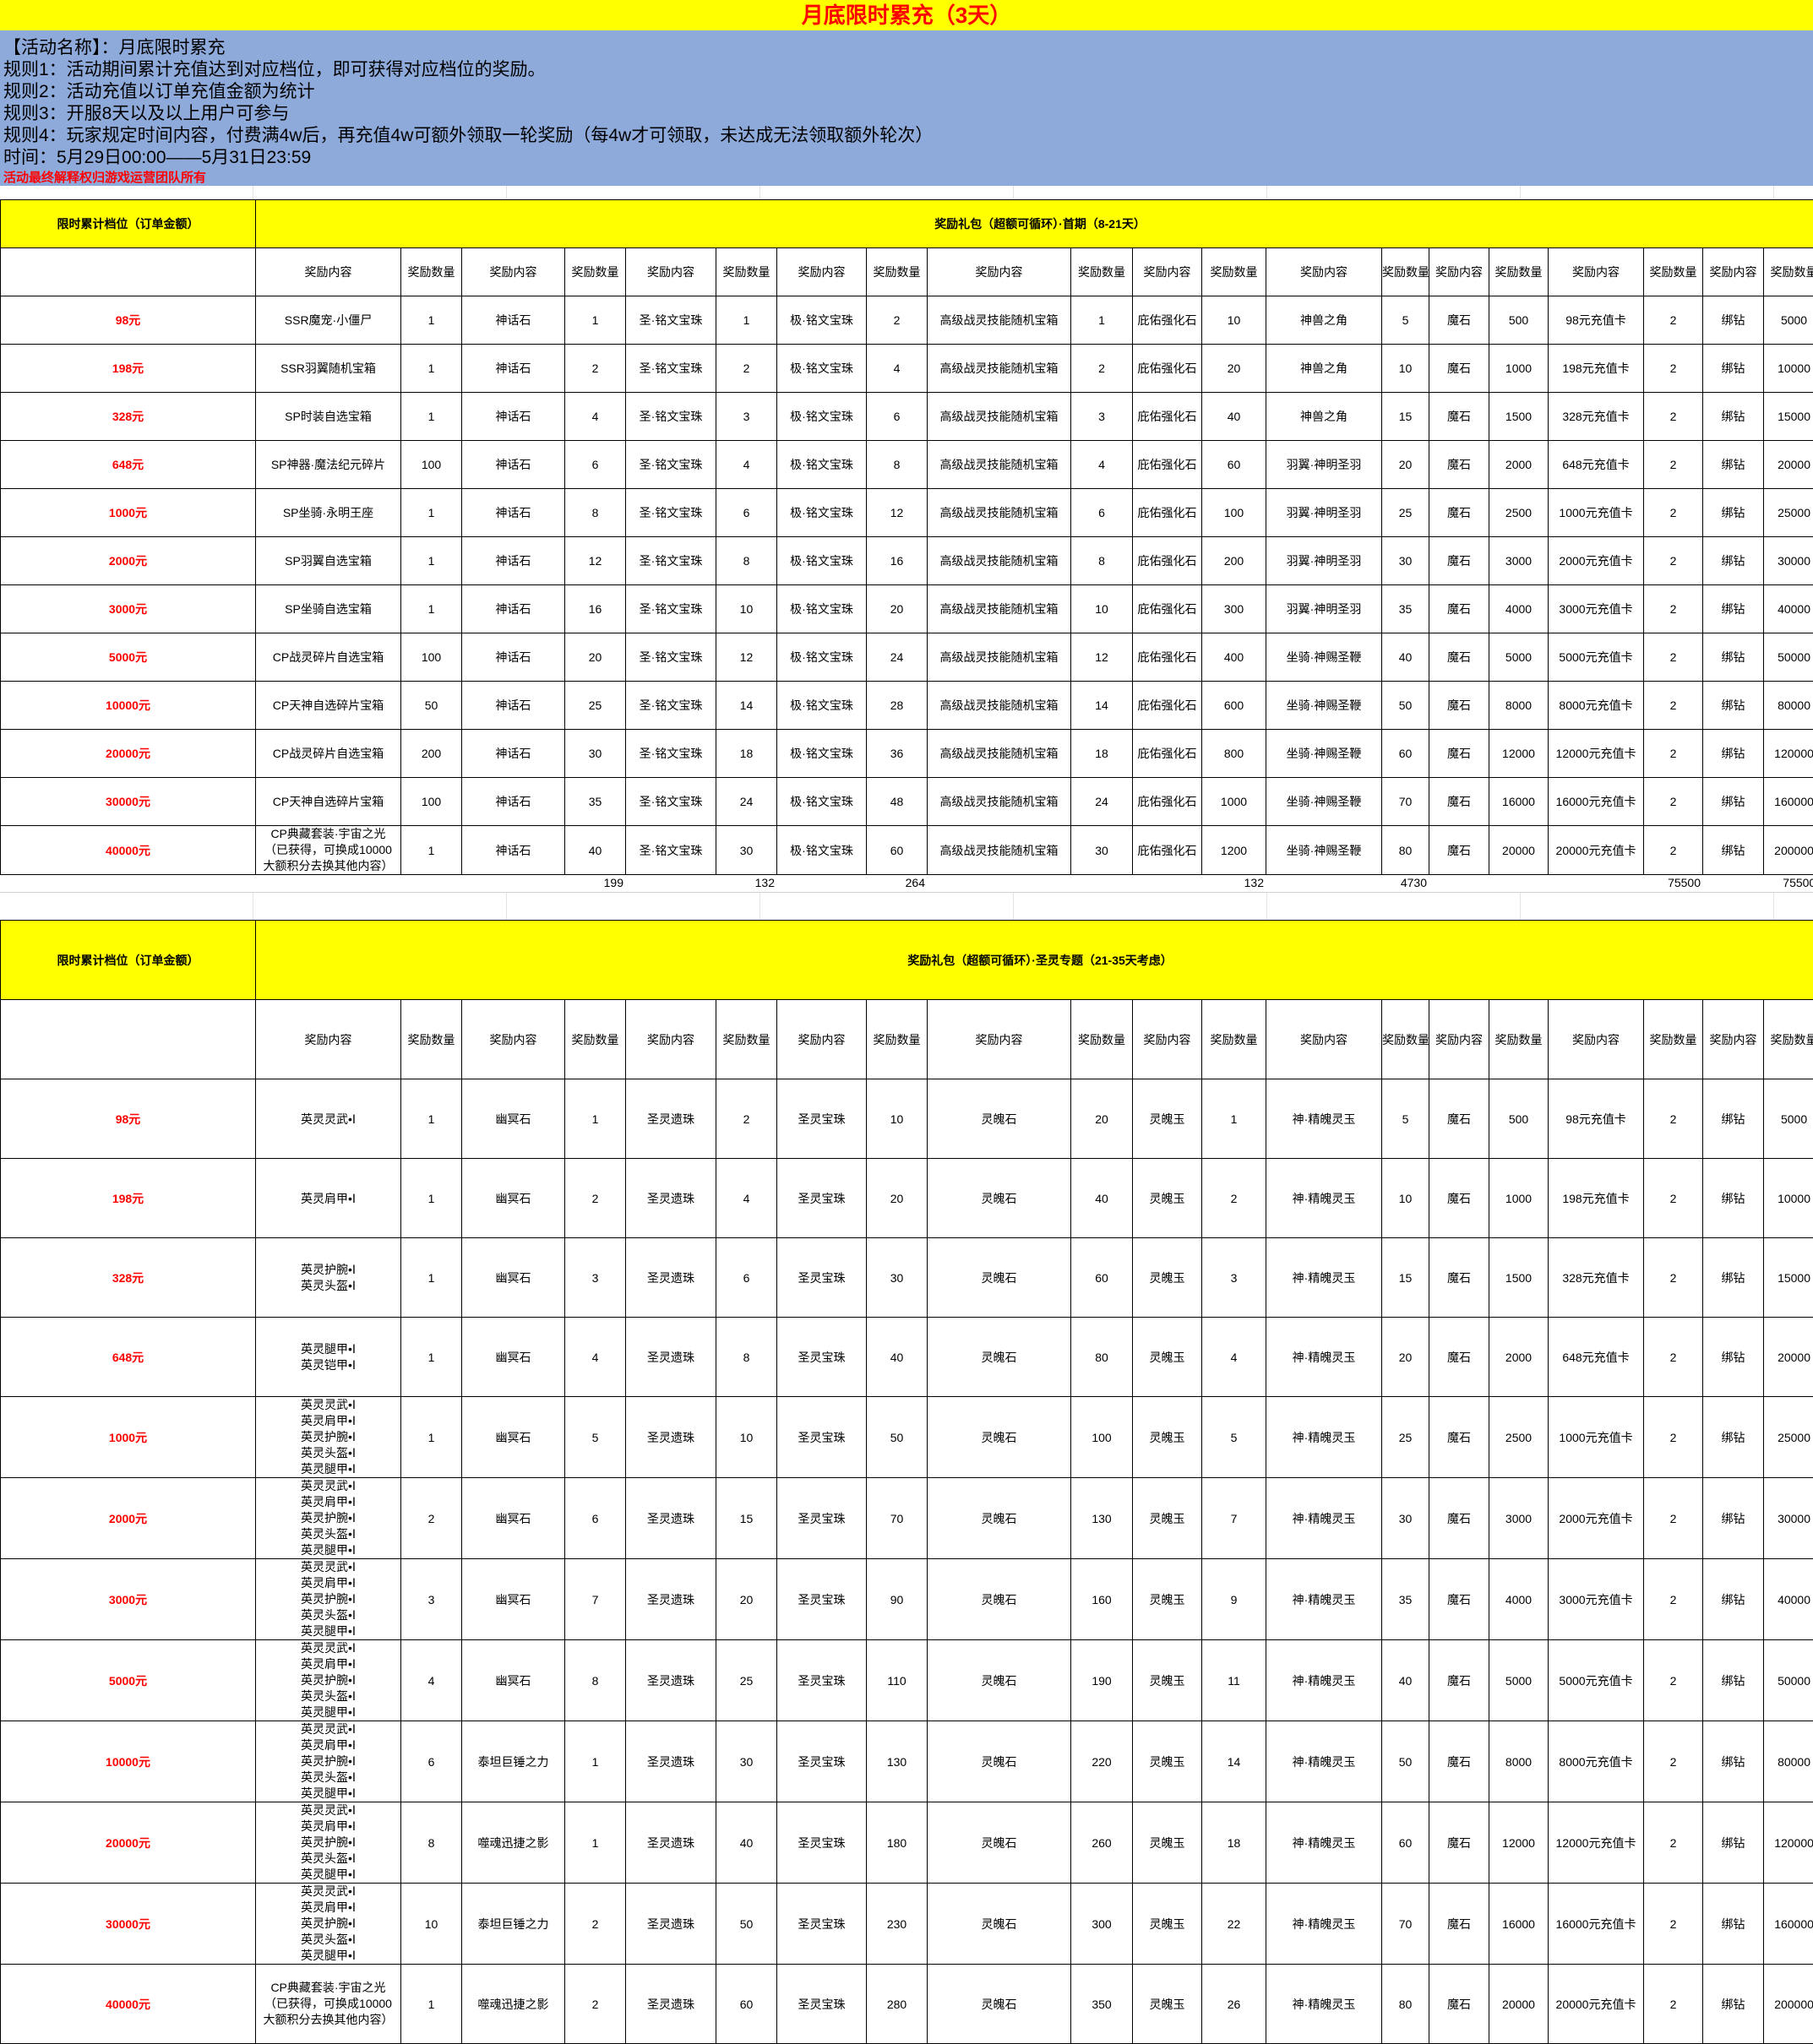  I want to click on reward-quantity-cell: 15, so click(746, 1519).